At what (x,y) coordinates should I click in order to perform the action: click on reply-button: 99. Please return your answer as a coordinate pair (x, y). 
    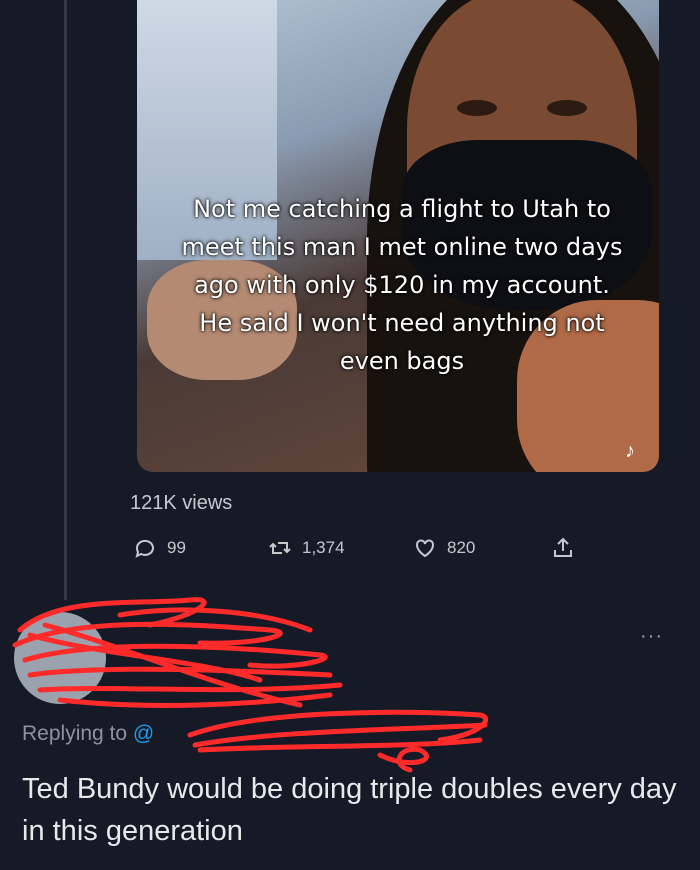
    Looking at the image, I should click on (159, 548).